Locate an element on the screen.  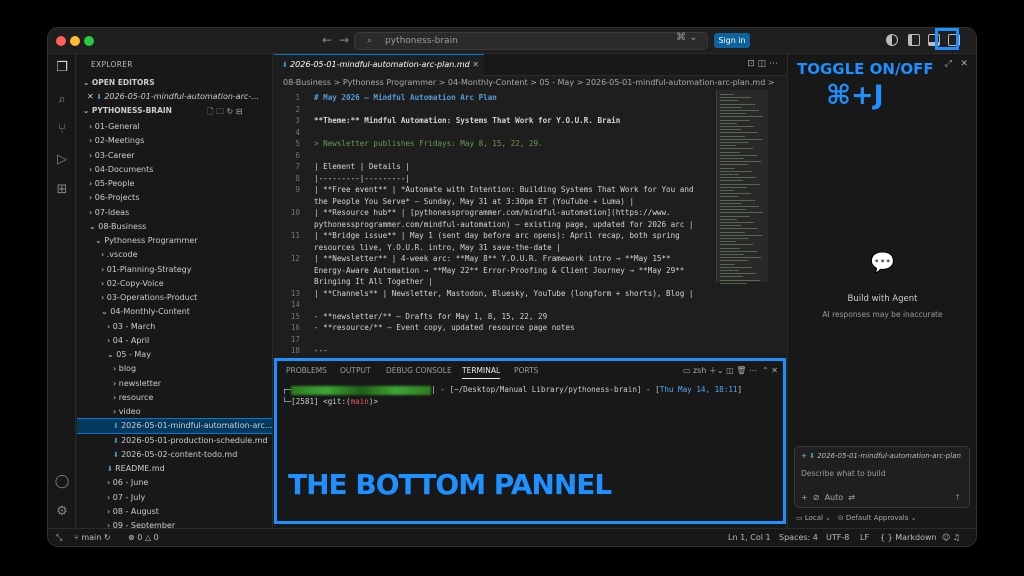
copilot-status-icon: ☺ ♫ is located at coordinates (951, 537).